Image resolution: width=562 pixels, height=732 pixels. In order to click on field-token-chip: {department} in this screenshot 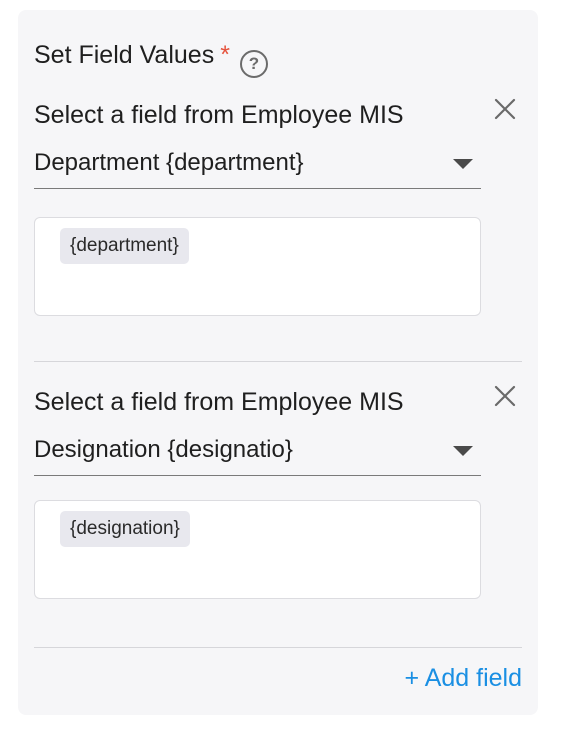, I will do `click(124, 246)`.